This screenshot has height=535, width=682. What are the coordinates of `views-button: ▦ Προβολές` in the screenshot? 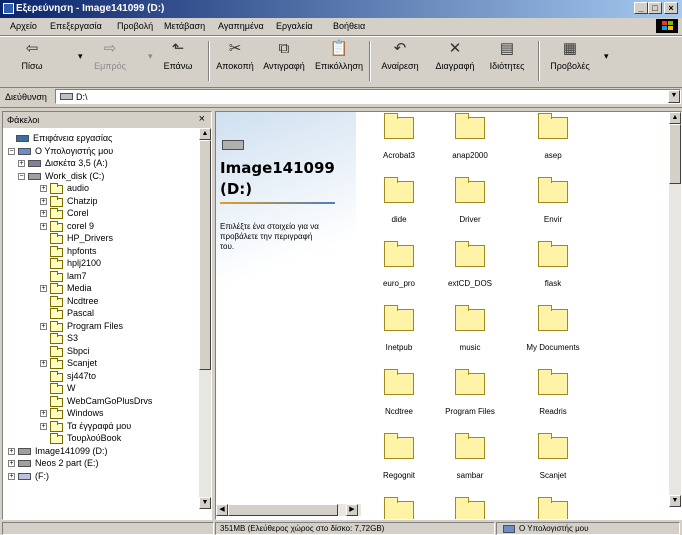 It's located at (570, 55).